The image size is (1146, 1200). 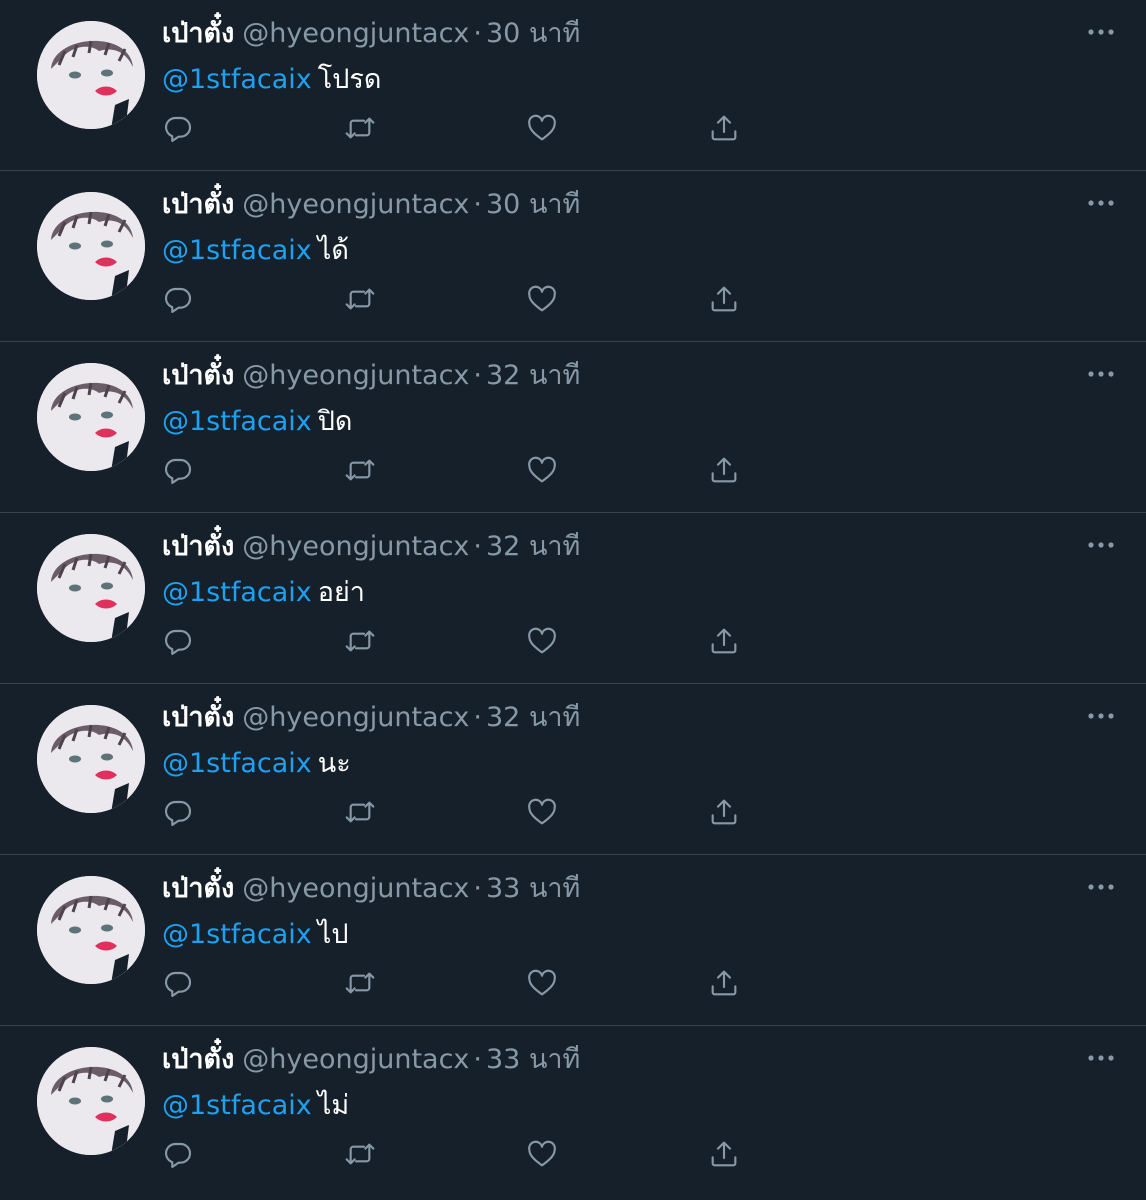 I want to click on tweet-header: เป่าตั๋ง @hyeongjuntacx · 30 นาที, so click(x=371, y=34).